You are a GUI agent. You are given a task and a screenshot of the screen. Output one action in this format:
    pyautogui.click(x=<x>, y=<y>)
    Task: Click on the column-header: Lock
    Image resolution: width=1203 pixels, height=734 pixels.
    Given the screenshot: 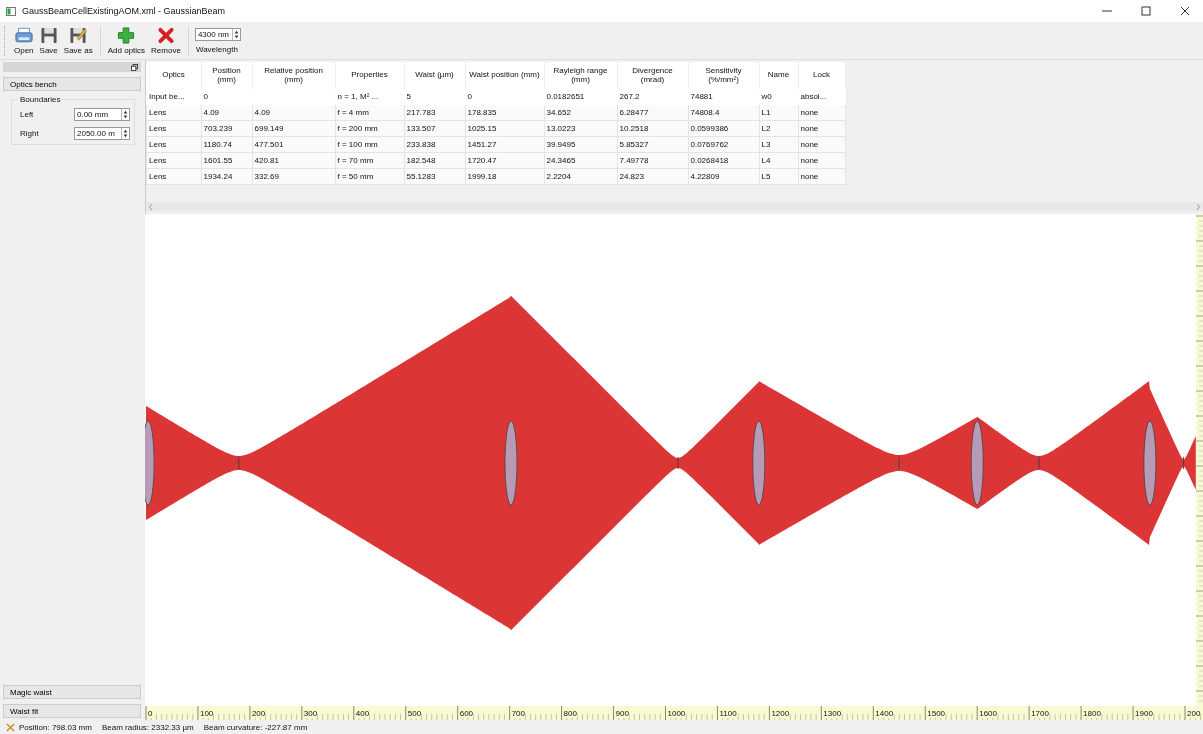 What is the action you would take?
    pyautogui.click(x=821, y=75)
    